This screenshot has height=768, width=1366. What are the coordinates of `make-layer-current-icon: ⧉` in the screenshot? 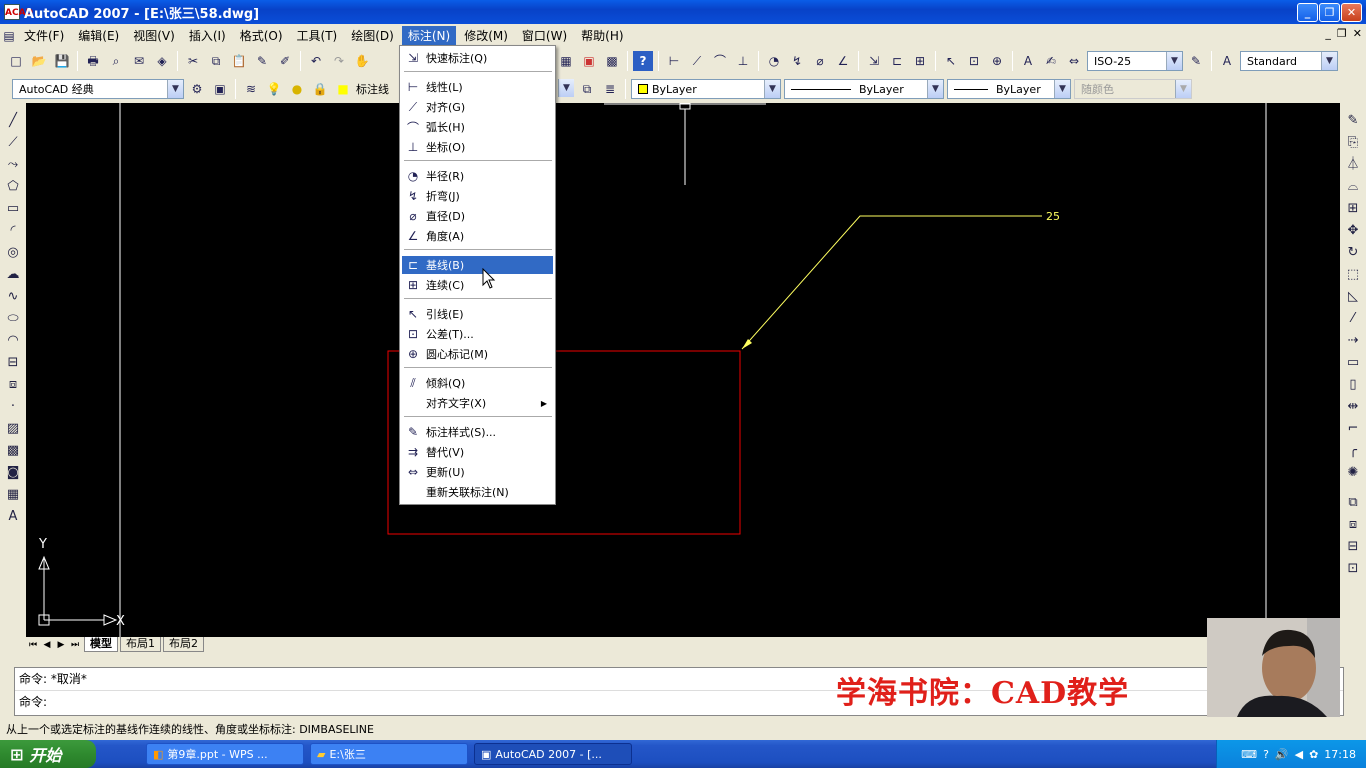 It's located at (587, 89).